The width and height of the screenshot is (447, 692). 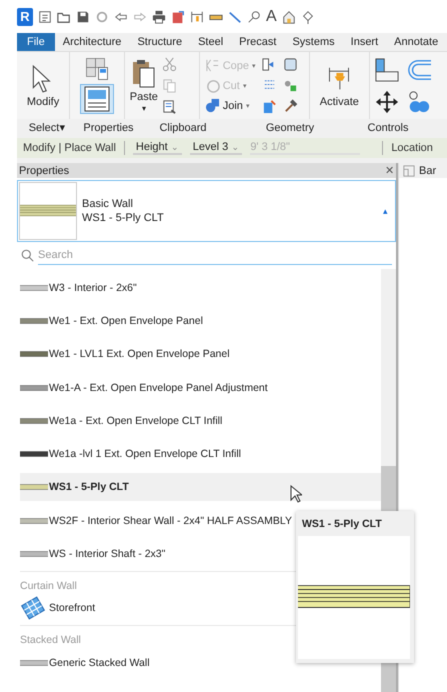 I want to click on paste-button: Paste ▾, so click(x=144, y=85).